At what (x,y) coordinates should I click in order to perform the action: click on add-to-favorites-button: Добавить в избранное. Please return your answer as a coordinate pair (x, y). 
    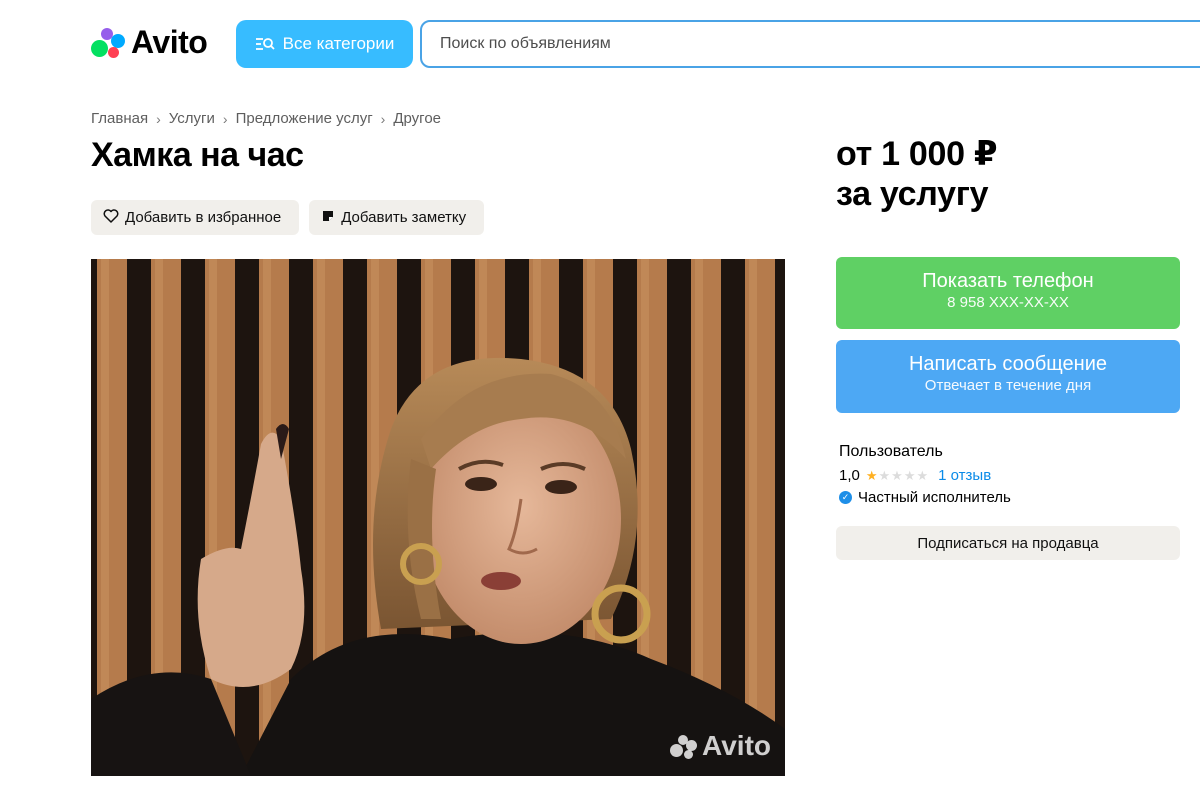
    Looking at the image, I should click on (195, 217).